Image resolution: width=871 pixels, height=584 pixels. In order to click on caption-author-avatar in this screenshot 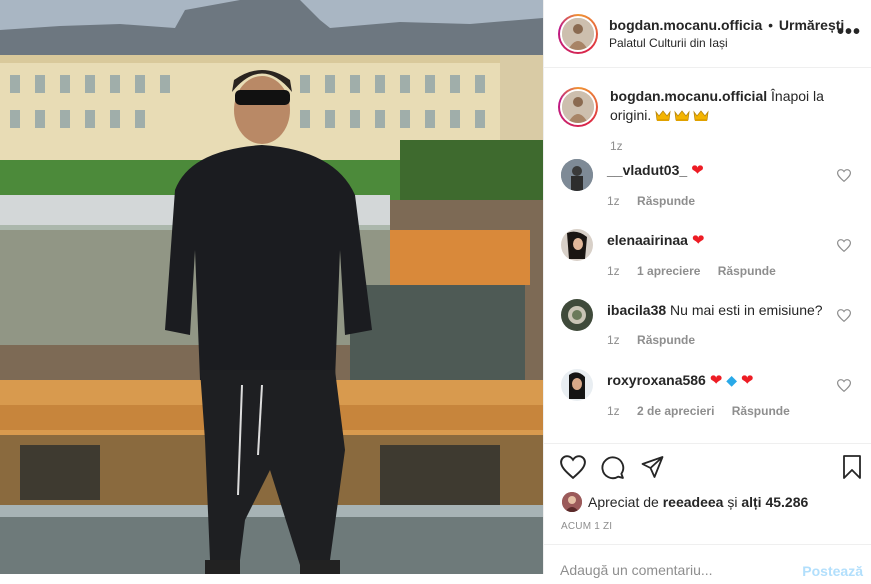, I will do `click(578, 107)`.